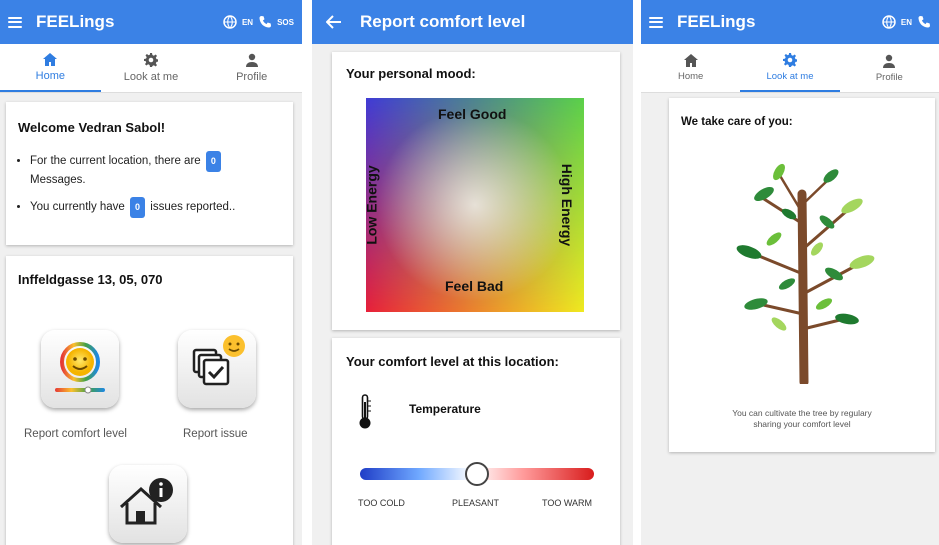 This screenshot has height=545, width=939. What do you see at coordinates (567, 205) in the screenshot?
I see `high-energy-label: High Energy` at bounding box center [567, 205].